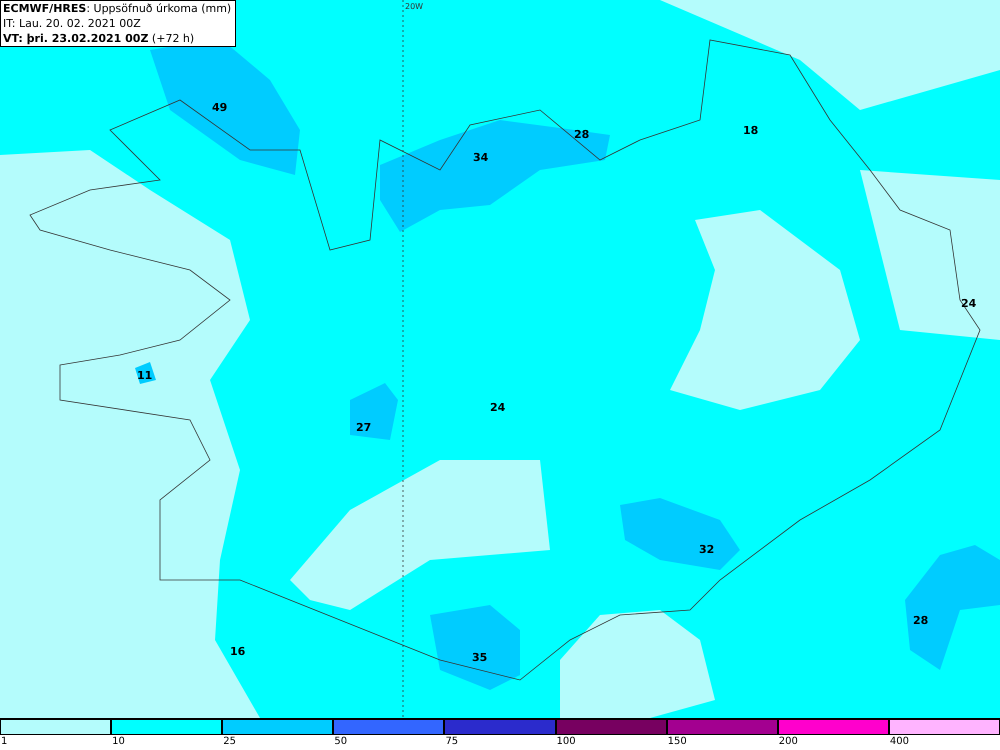 The height and width of the screenshot is (750, 1000). Describe the element at coordinates (4, 742) in the screenshot. I see `legend-label: 1` at that location.